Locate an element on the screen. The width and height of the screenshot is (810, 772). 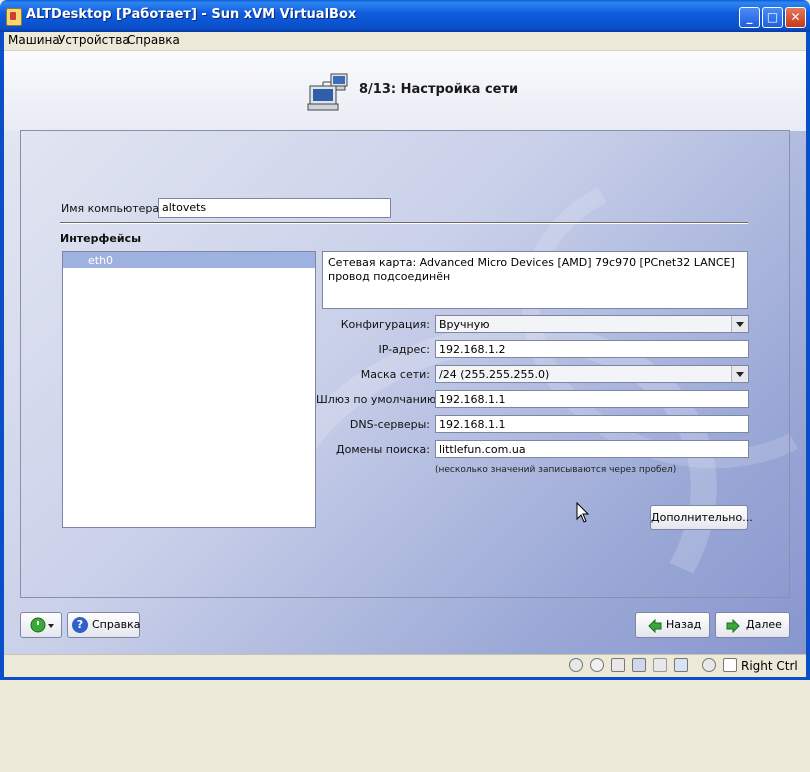
help-icon: ? is located at coordinates (80, 625).